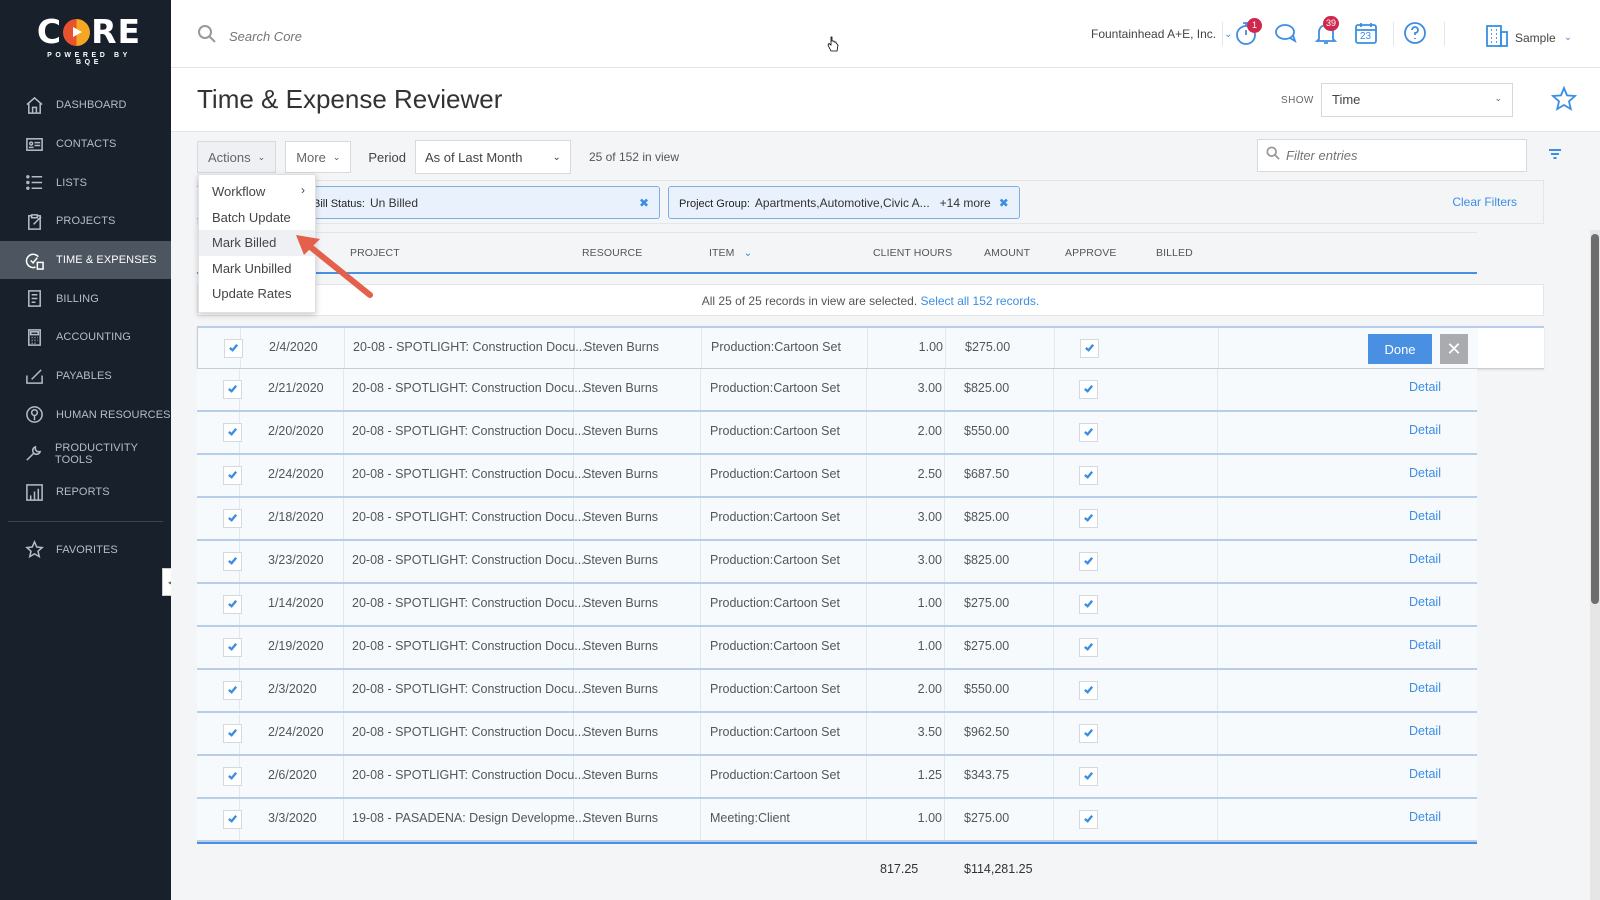  What do you see at coordinates (1174, 253) in the screenshot?
I see `column-header-billed: BILLED` at bounding box center [1174, 253].